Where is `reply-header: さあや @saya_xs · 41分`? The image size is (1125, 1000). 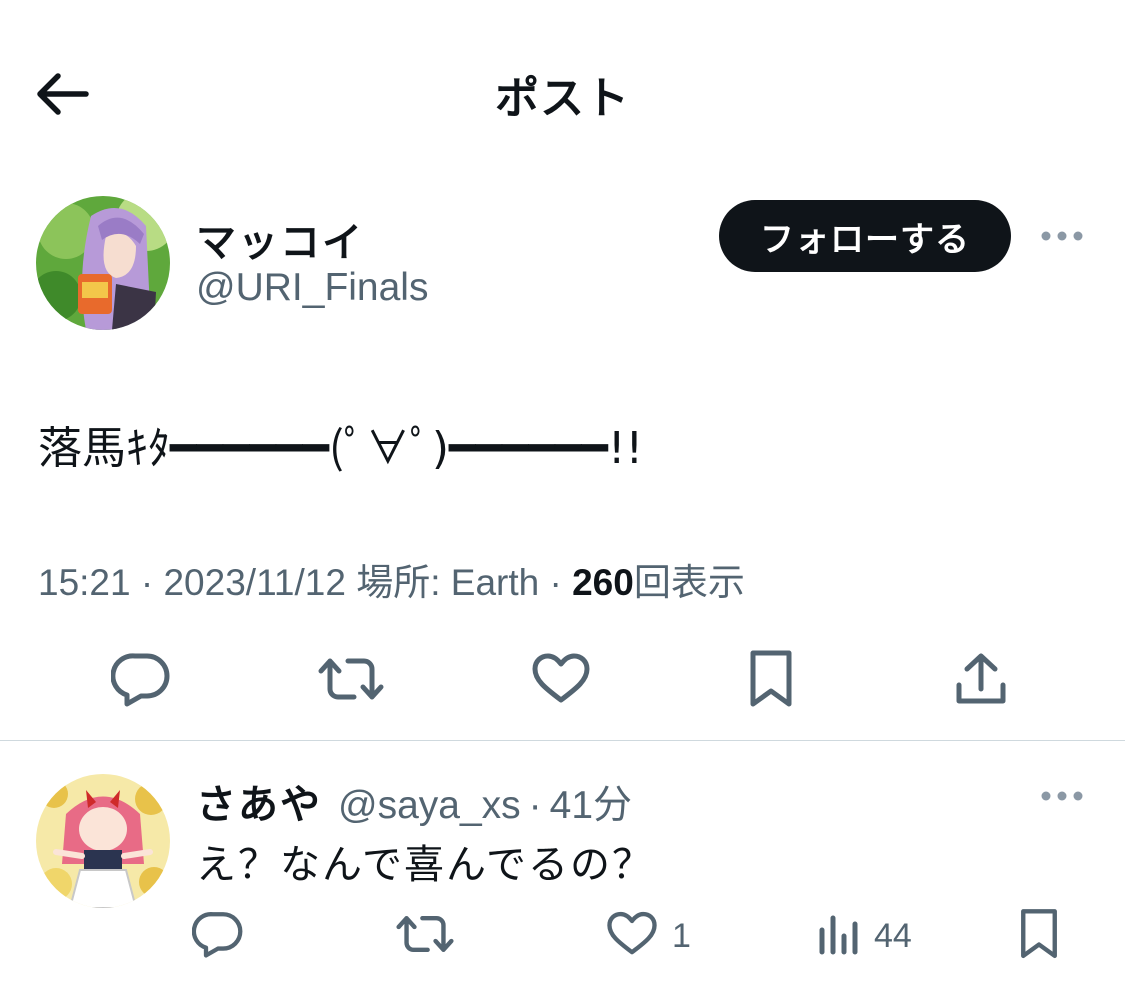 reply-header: さあや @saya_xs · 41分 is located at coordinates (414, 801).